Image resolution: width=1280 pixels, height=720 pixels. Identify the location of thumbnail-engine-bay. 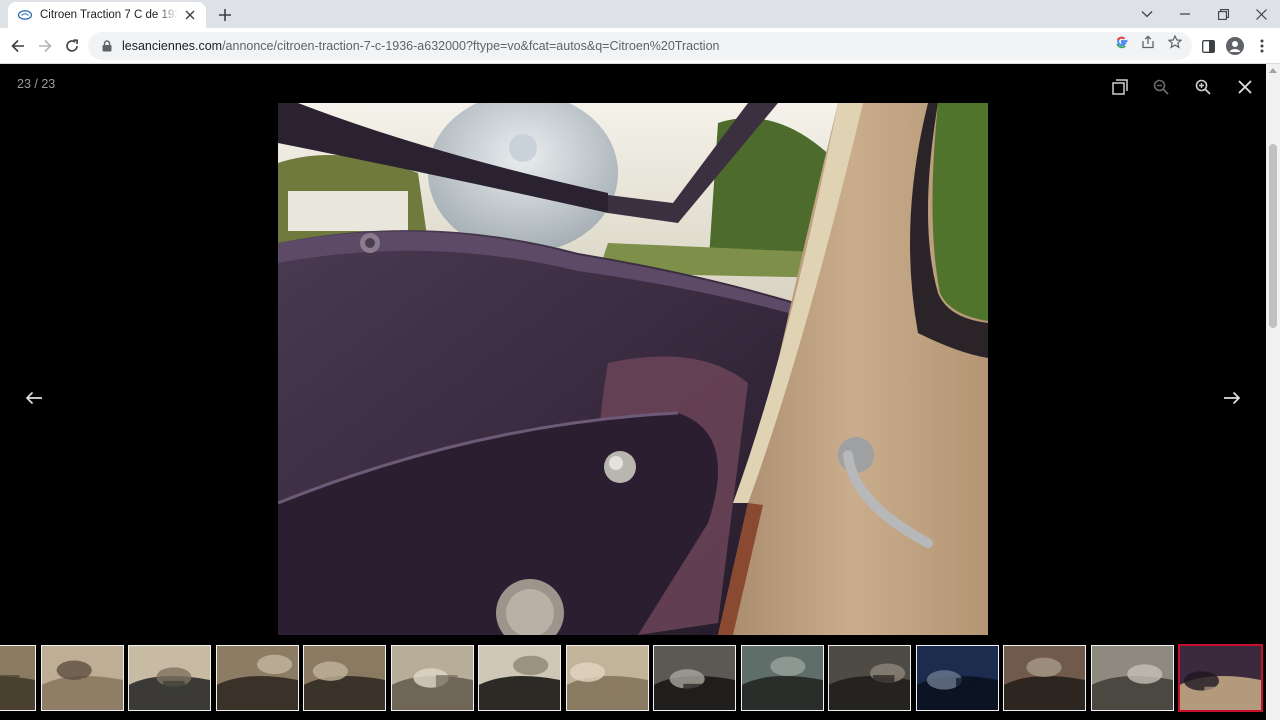
(869, 678).